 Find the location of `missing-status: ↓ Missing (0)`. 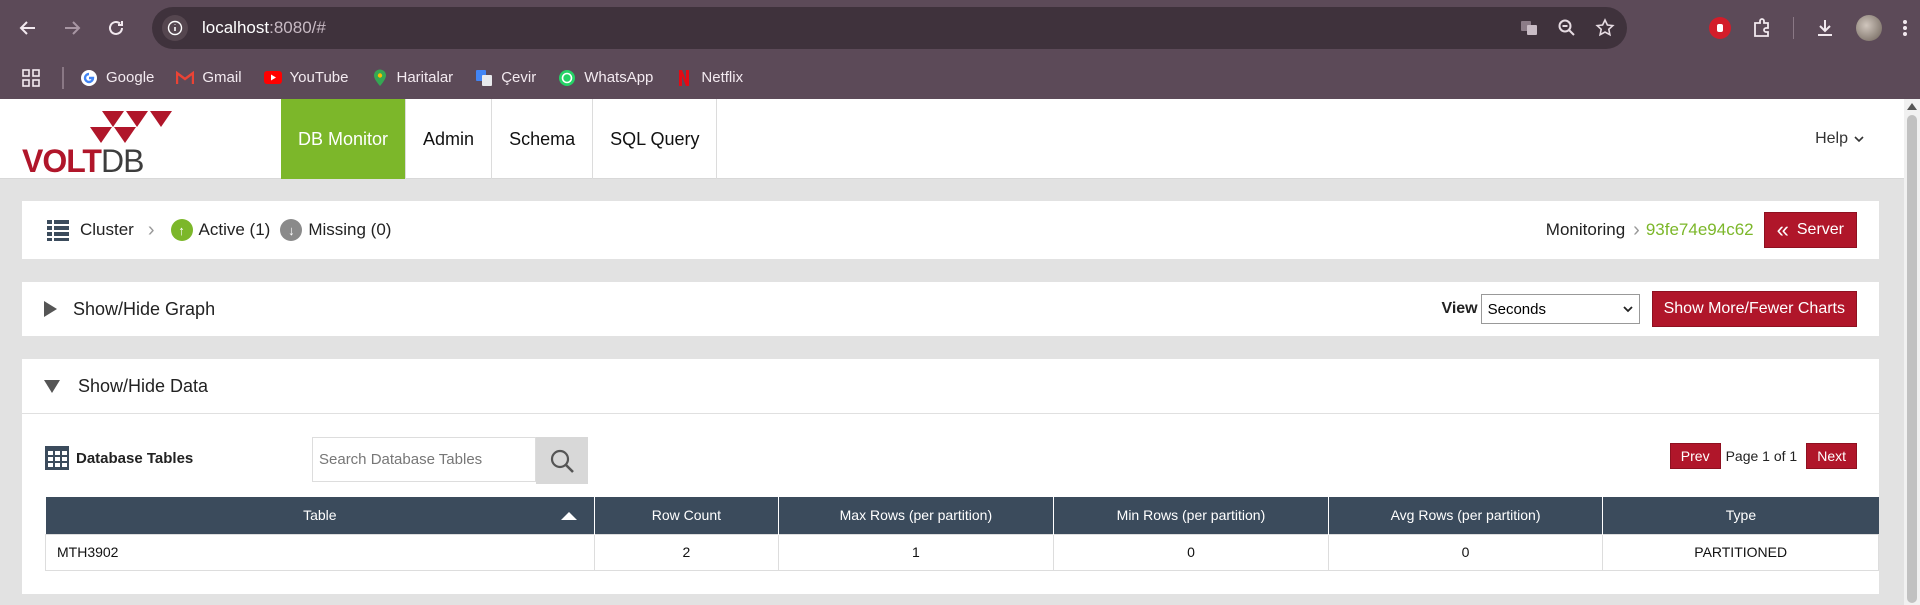

missing-status: ↓ Missing (0) is located at coordinates (335, 230).